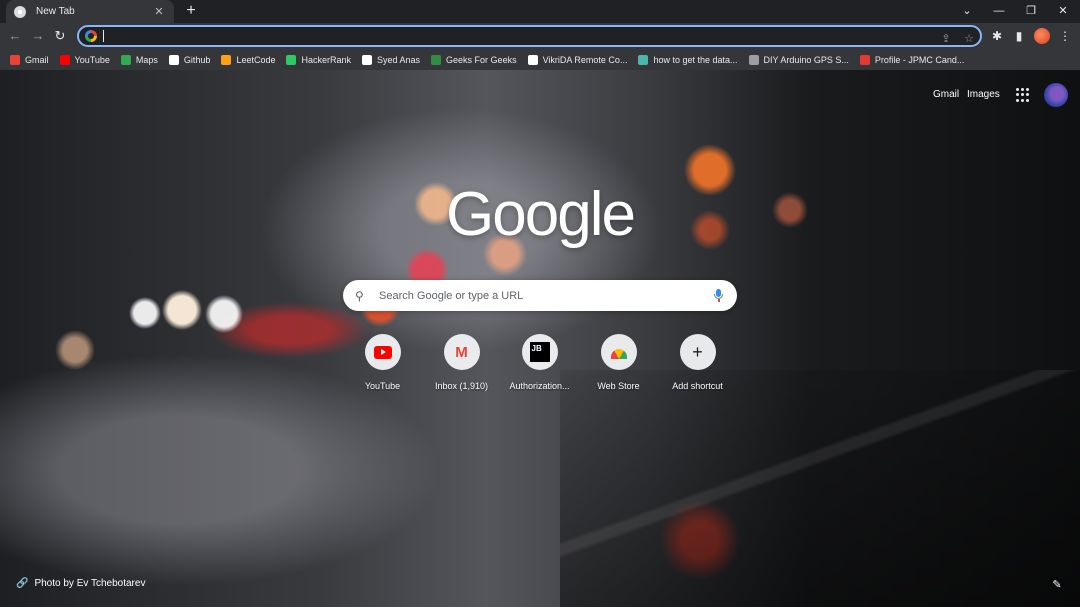 Image resolution: width=1080 pixels, height=607 pixels. Describe the element at coordinates (983, 94) in the screenshot. I see `images-link: Images` at that location.